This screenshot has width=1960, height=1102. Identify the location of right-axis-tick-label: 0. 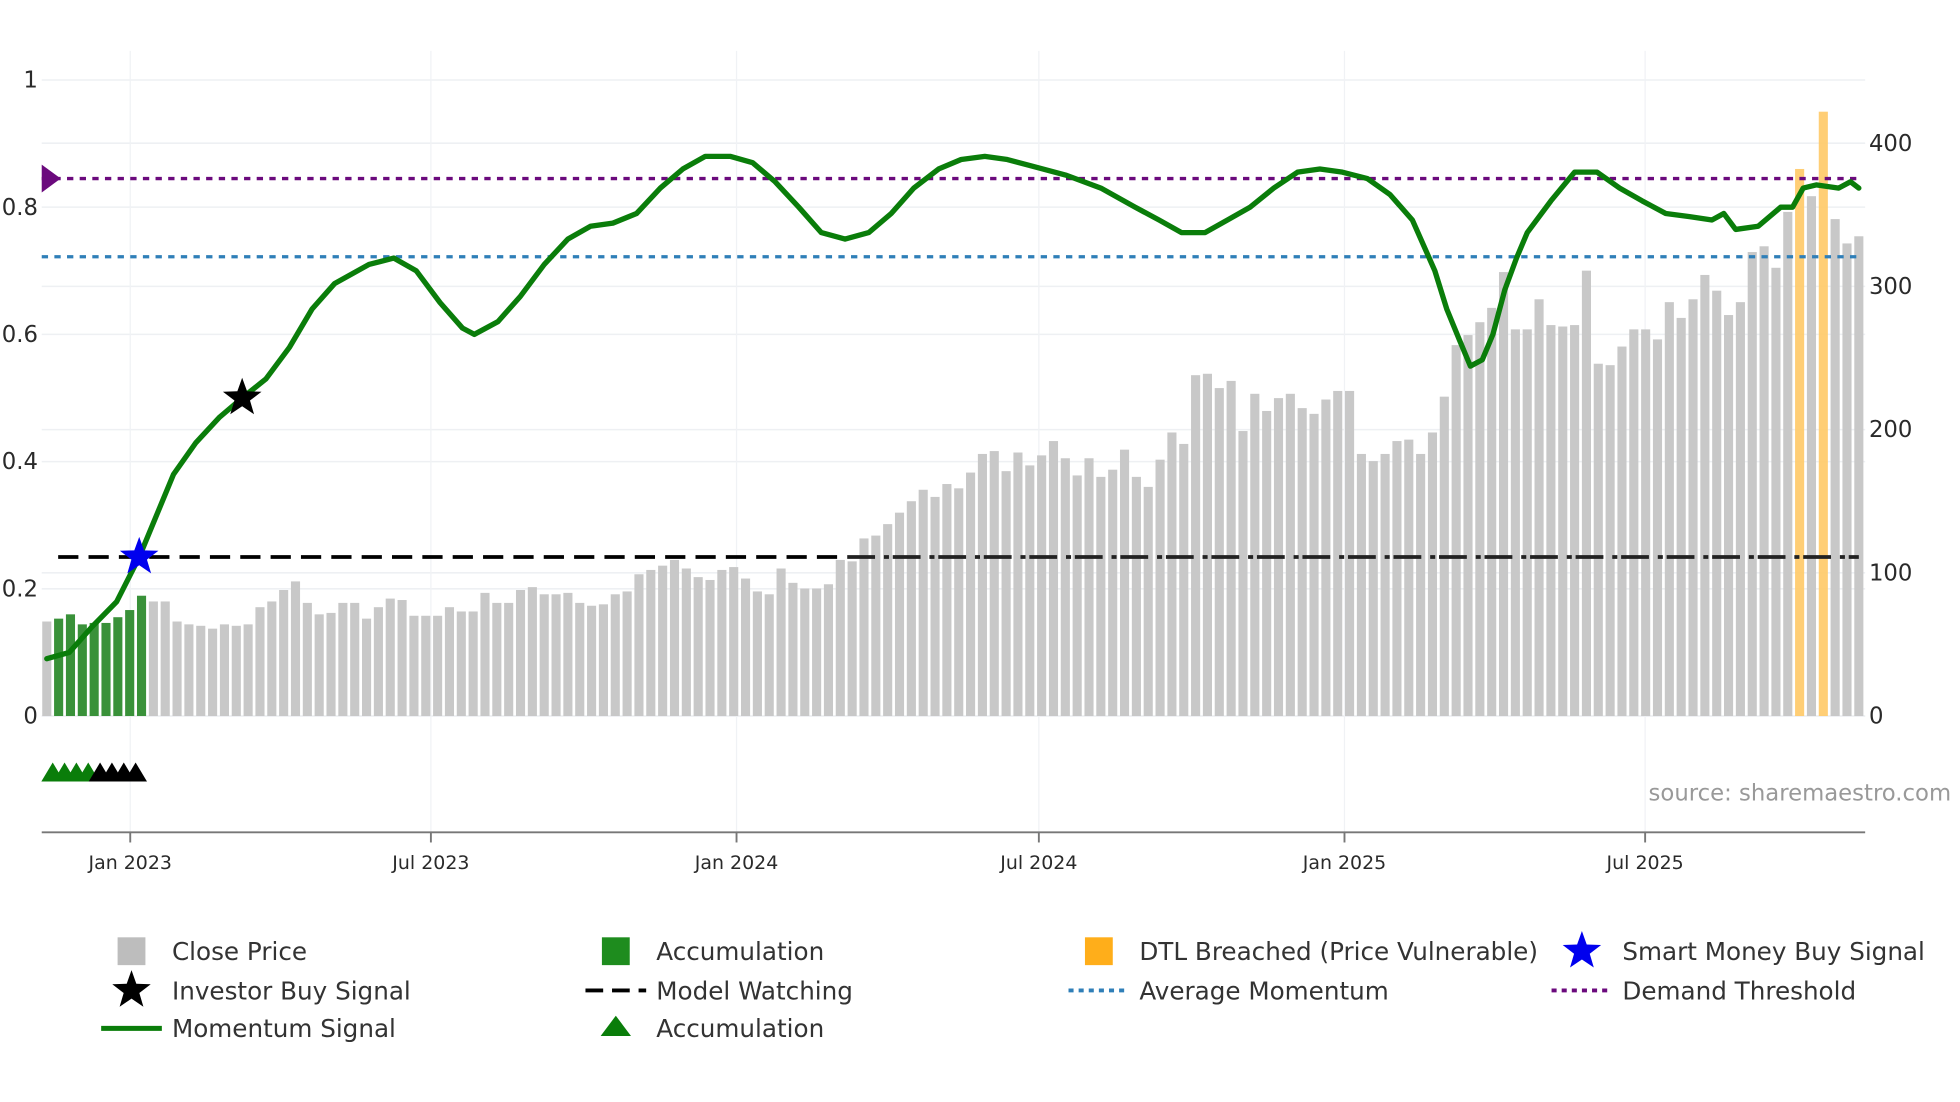
(1876, 717).